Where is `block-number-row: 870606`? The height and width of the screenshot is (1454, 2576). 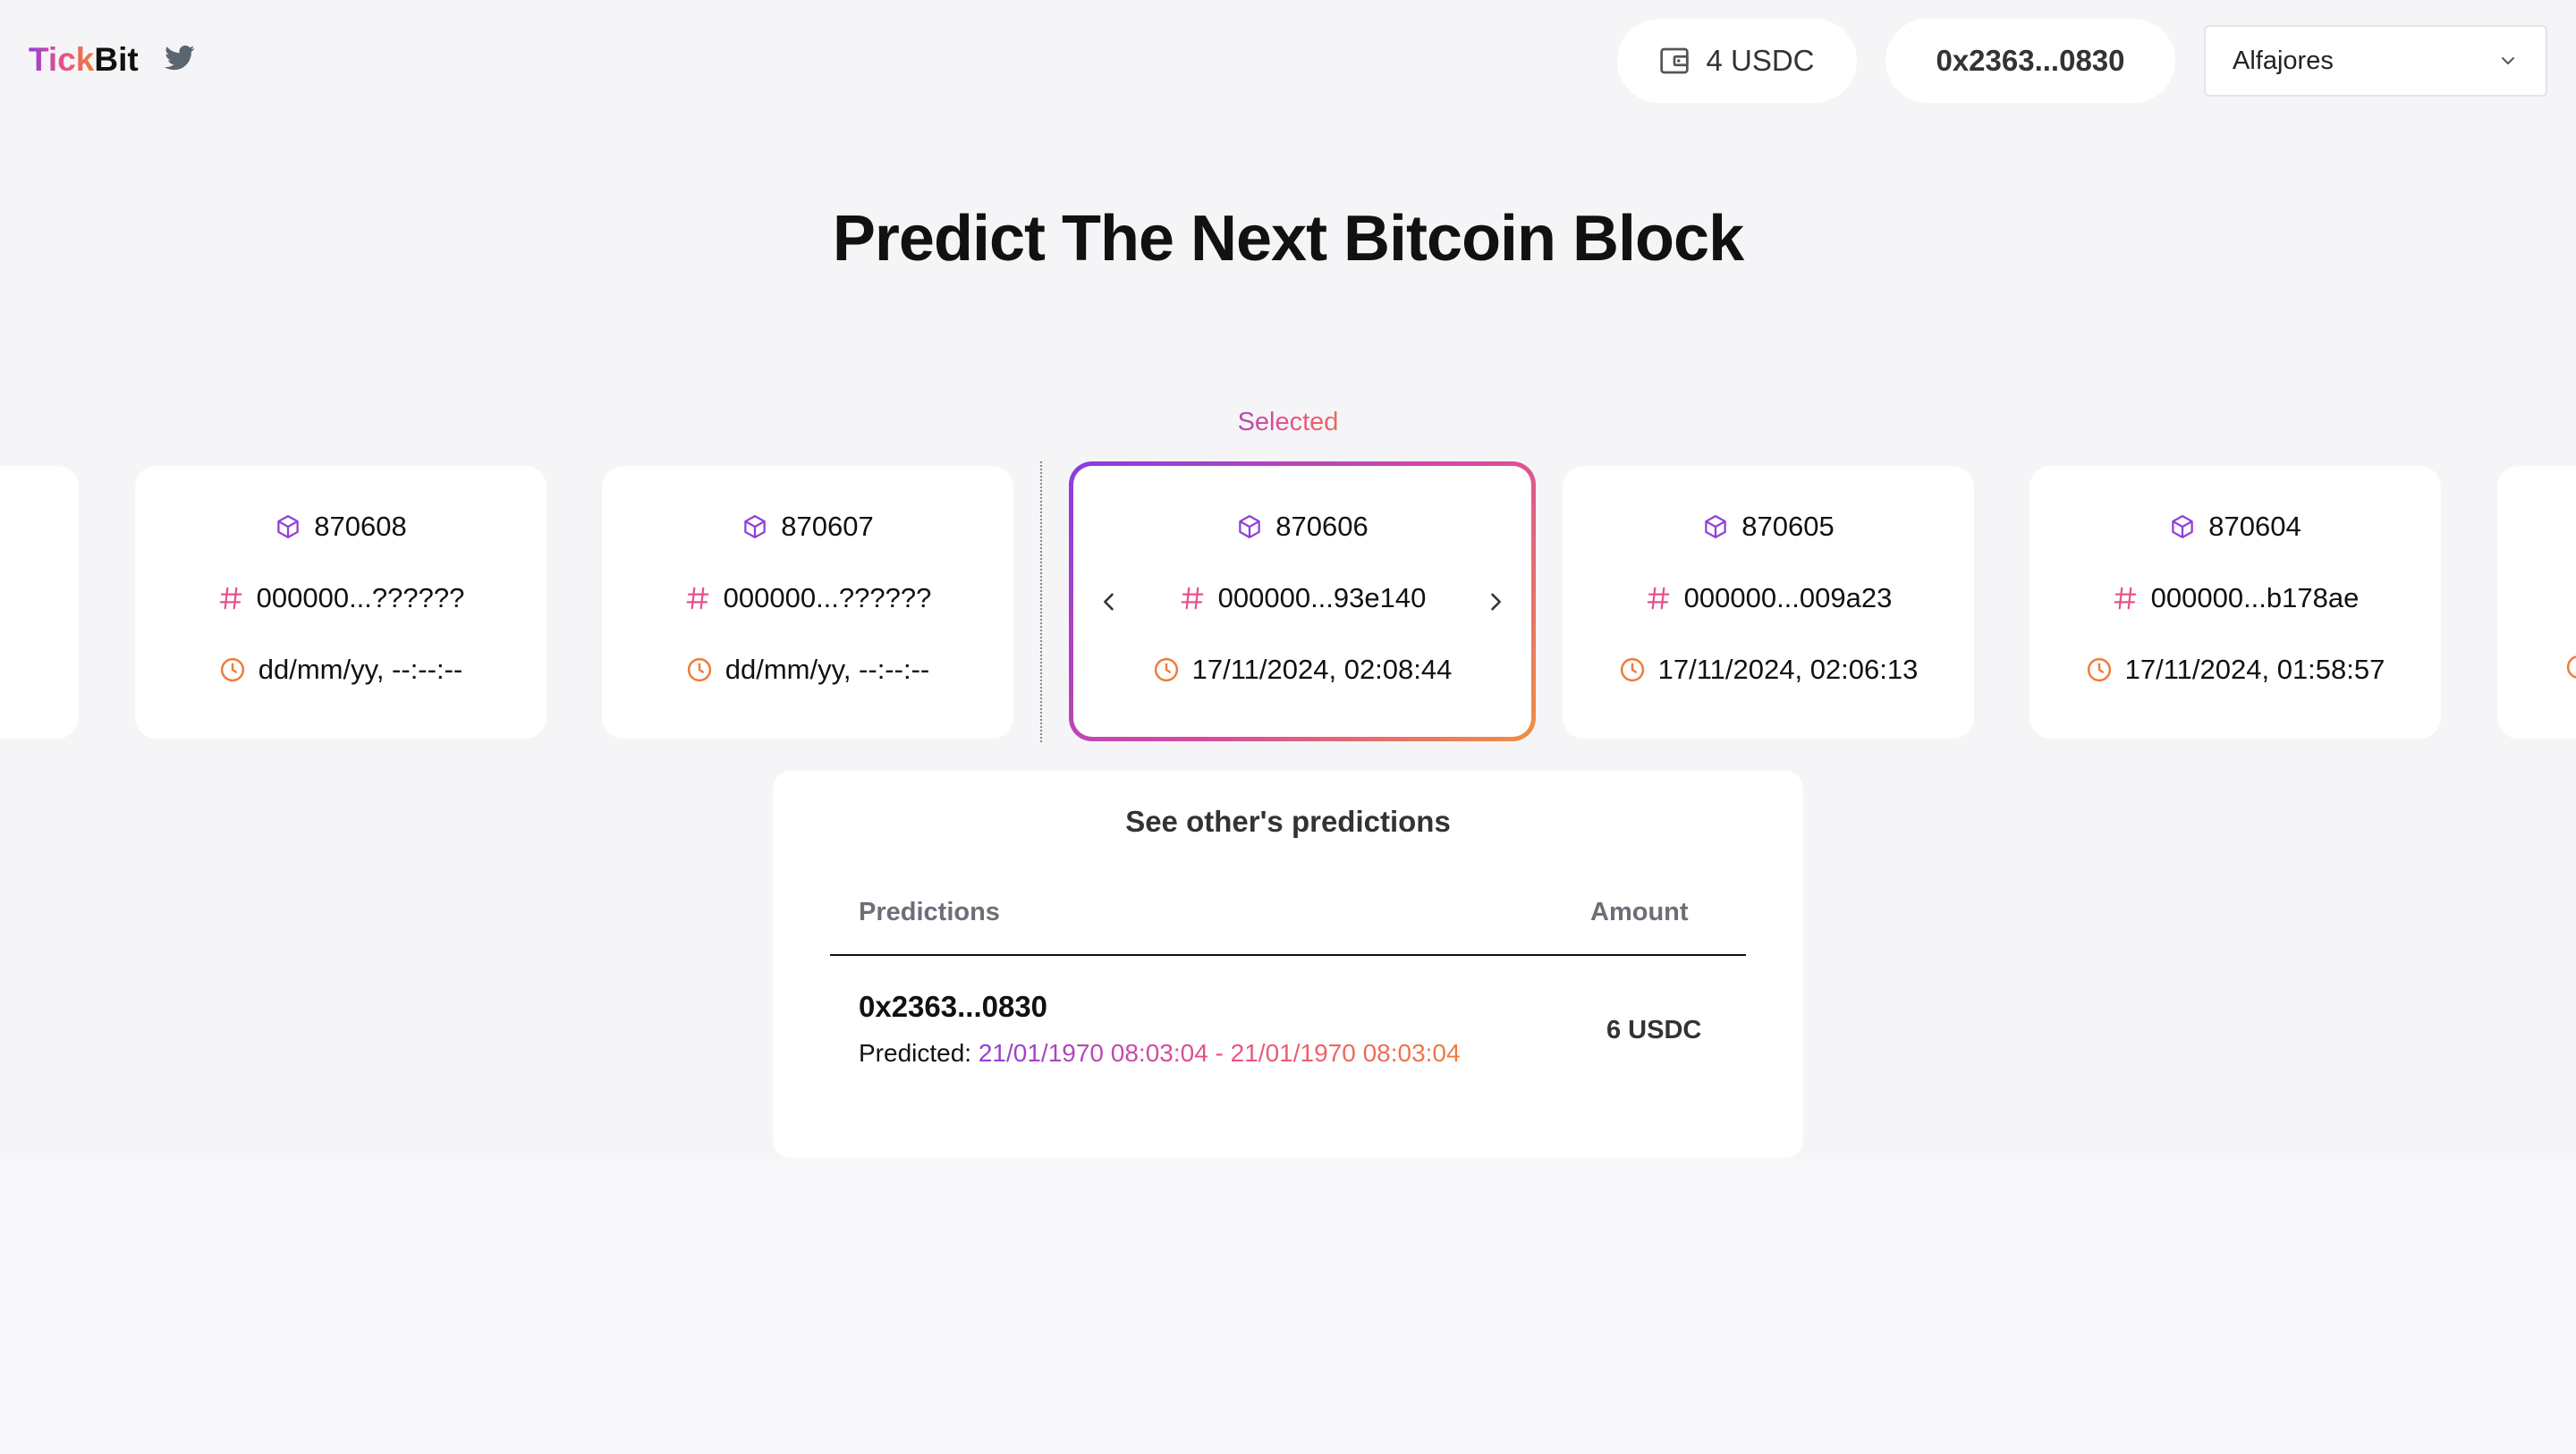
block-number-row: 870606 is located at coordinates (1302, 527).